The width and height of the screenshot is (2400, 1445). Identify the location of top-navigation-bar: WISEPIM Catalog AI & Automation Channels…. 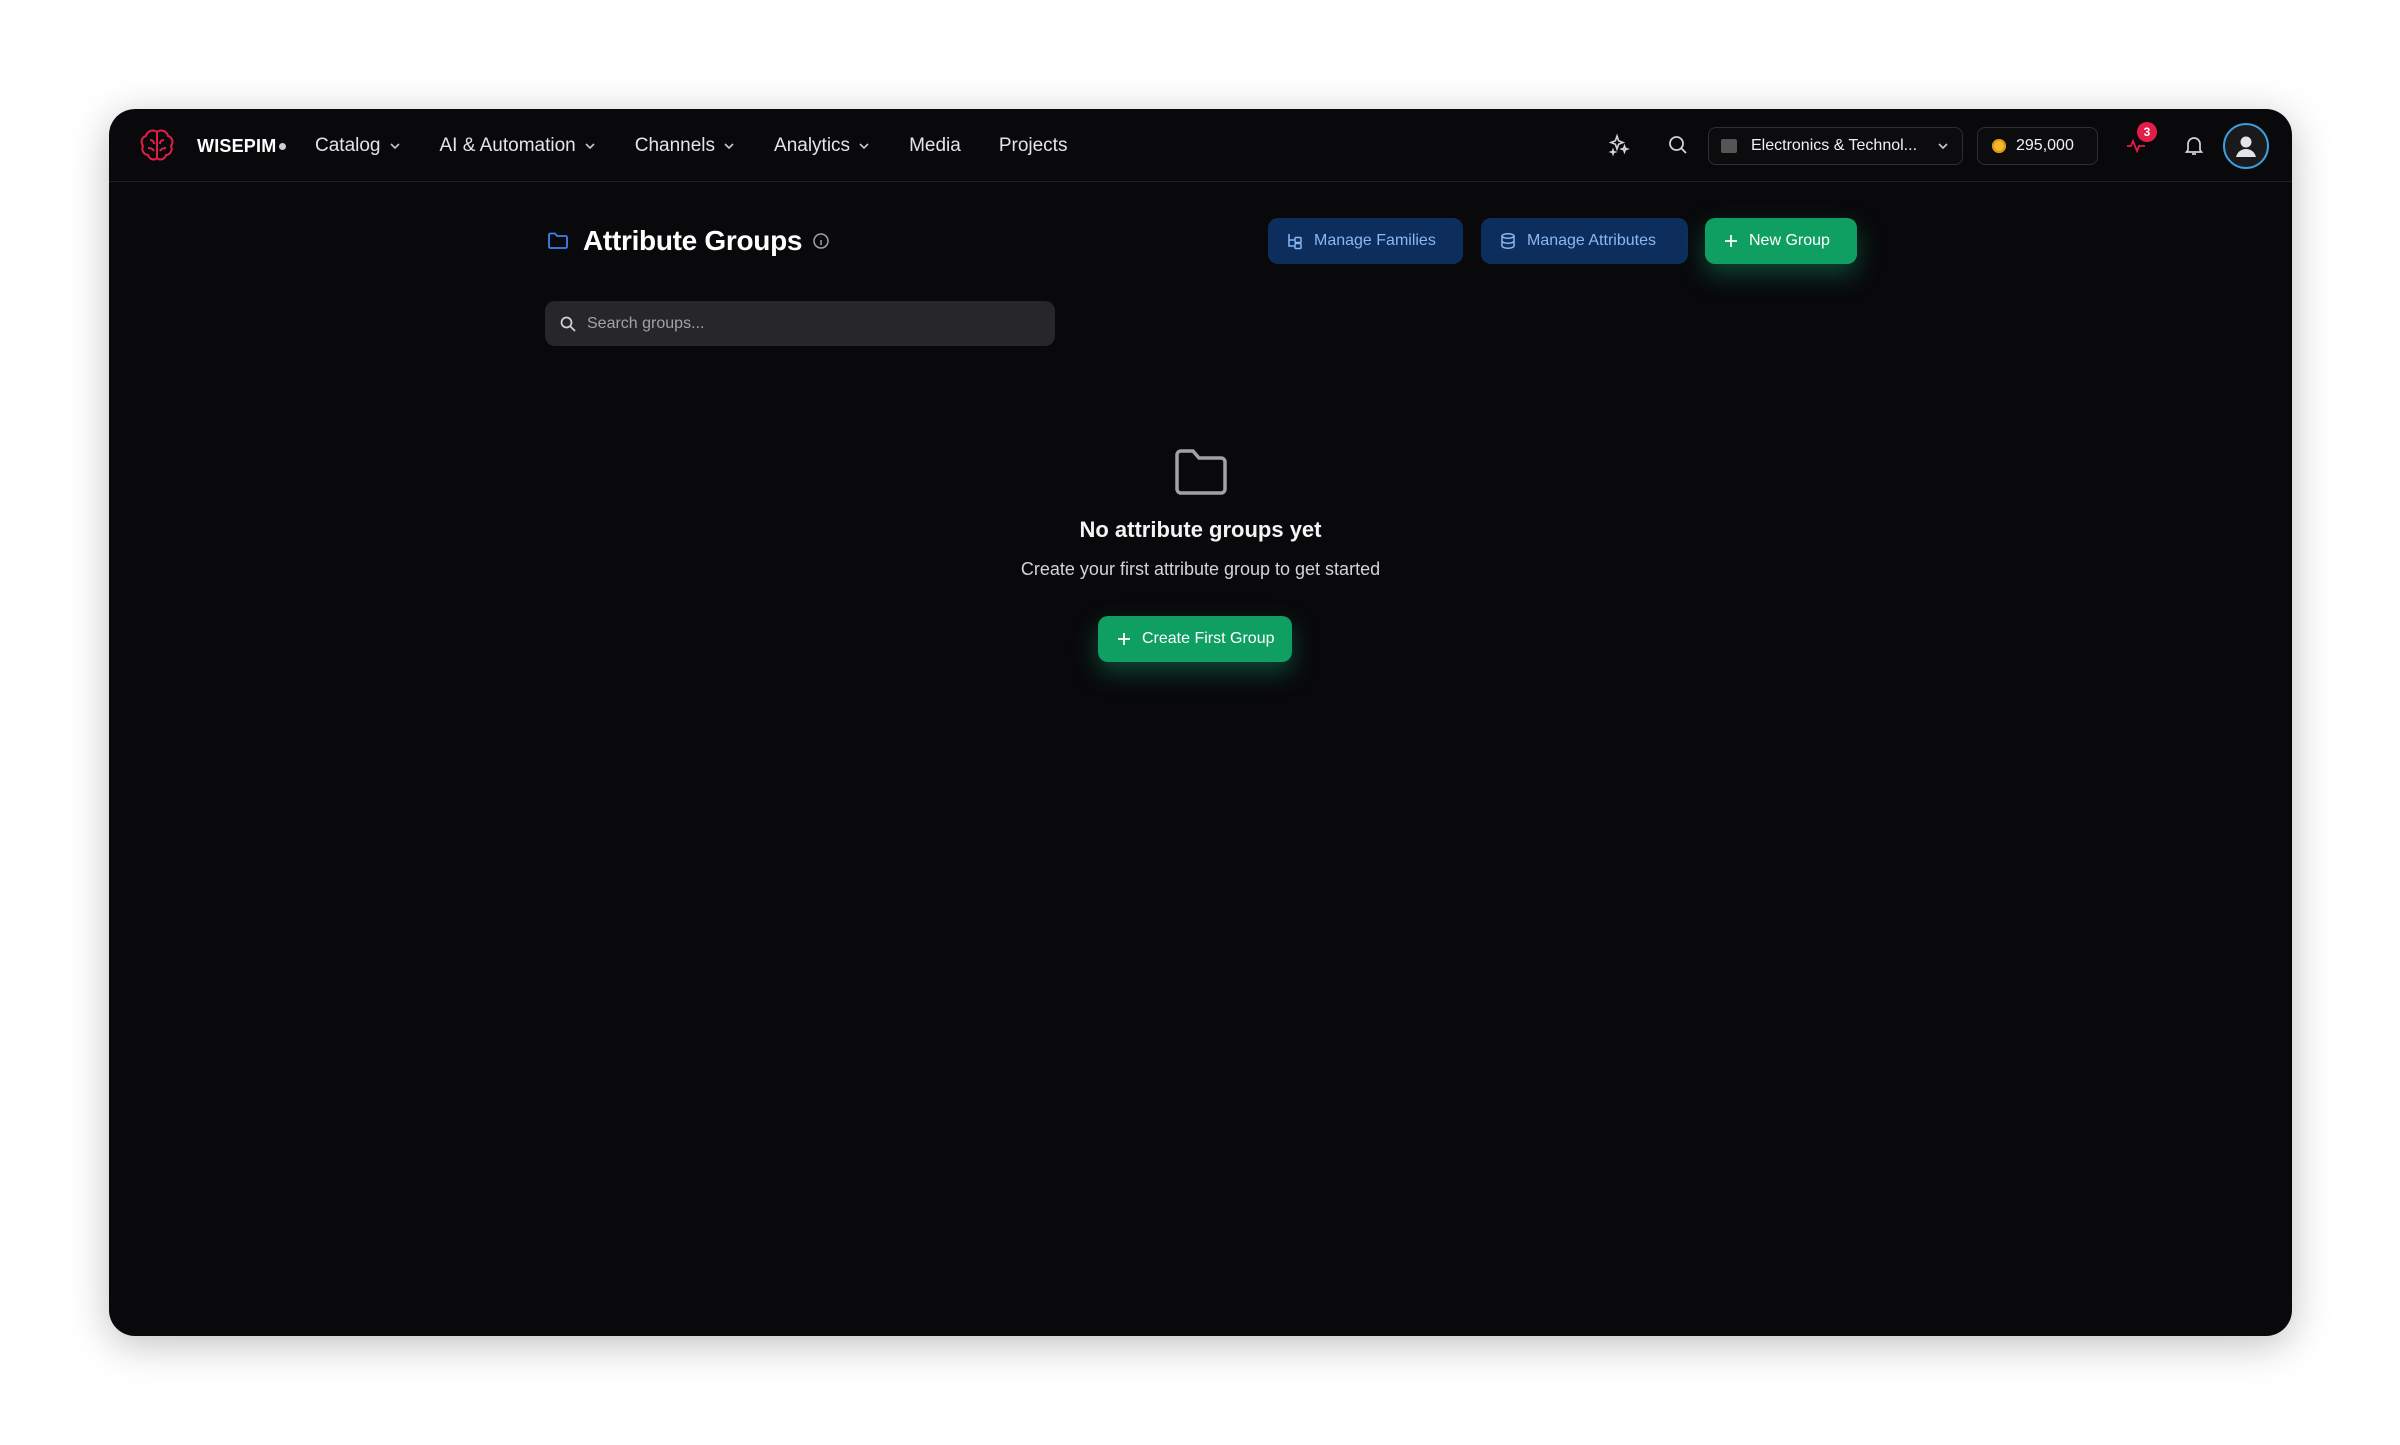
(1200, 145).